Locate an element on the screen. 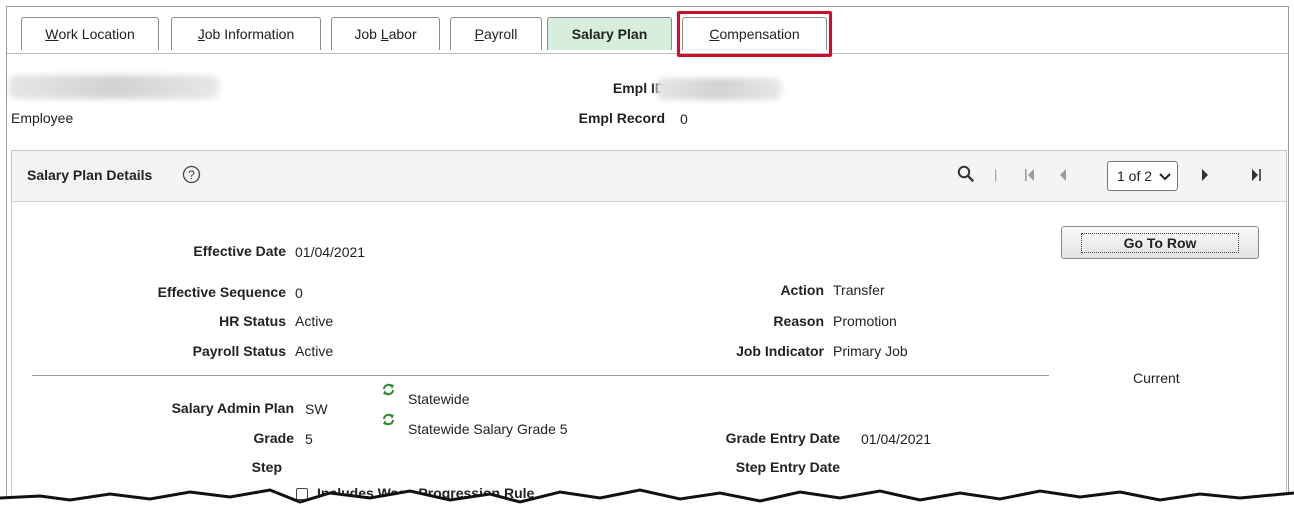  row-selector-dropdown: 1 of 2 is located at coordinates (1142, 176).